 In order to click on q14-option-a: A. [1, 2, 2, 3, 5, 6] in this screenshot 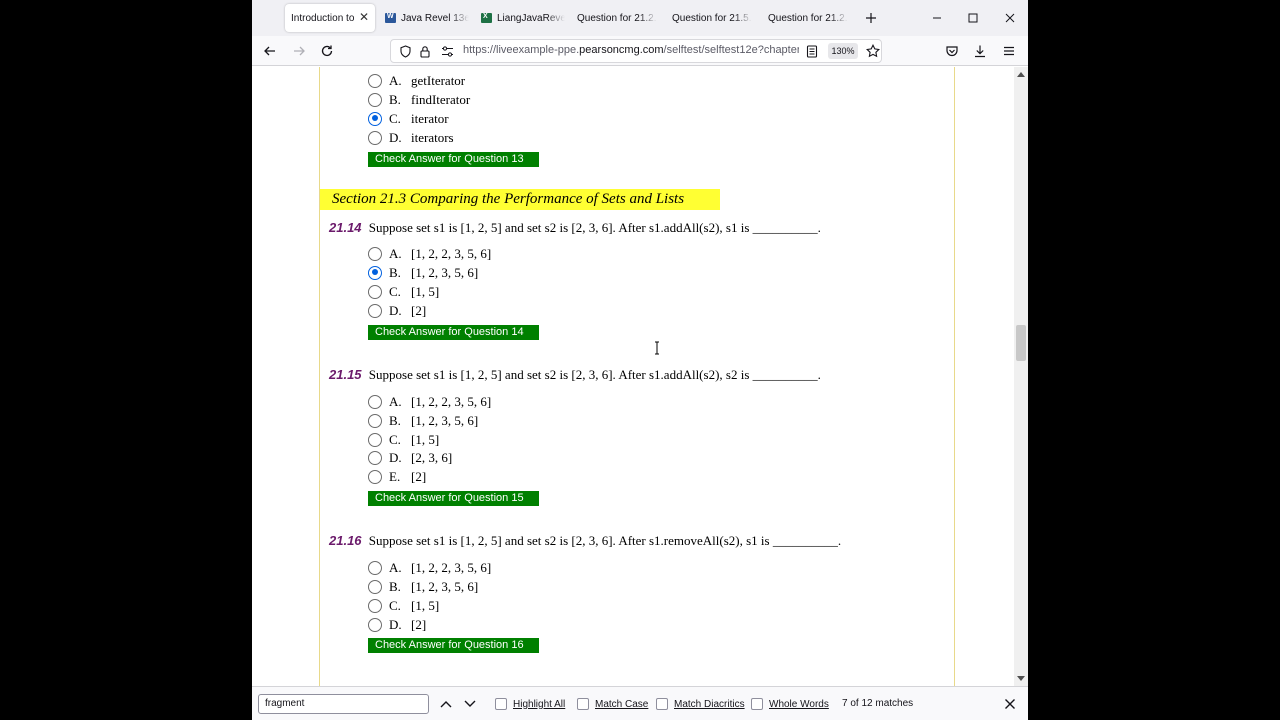, I will do `click(429, 253)`.